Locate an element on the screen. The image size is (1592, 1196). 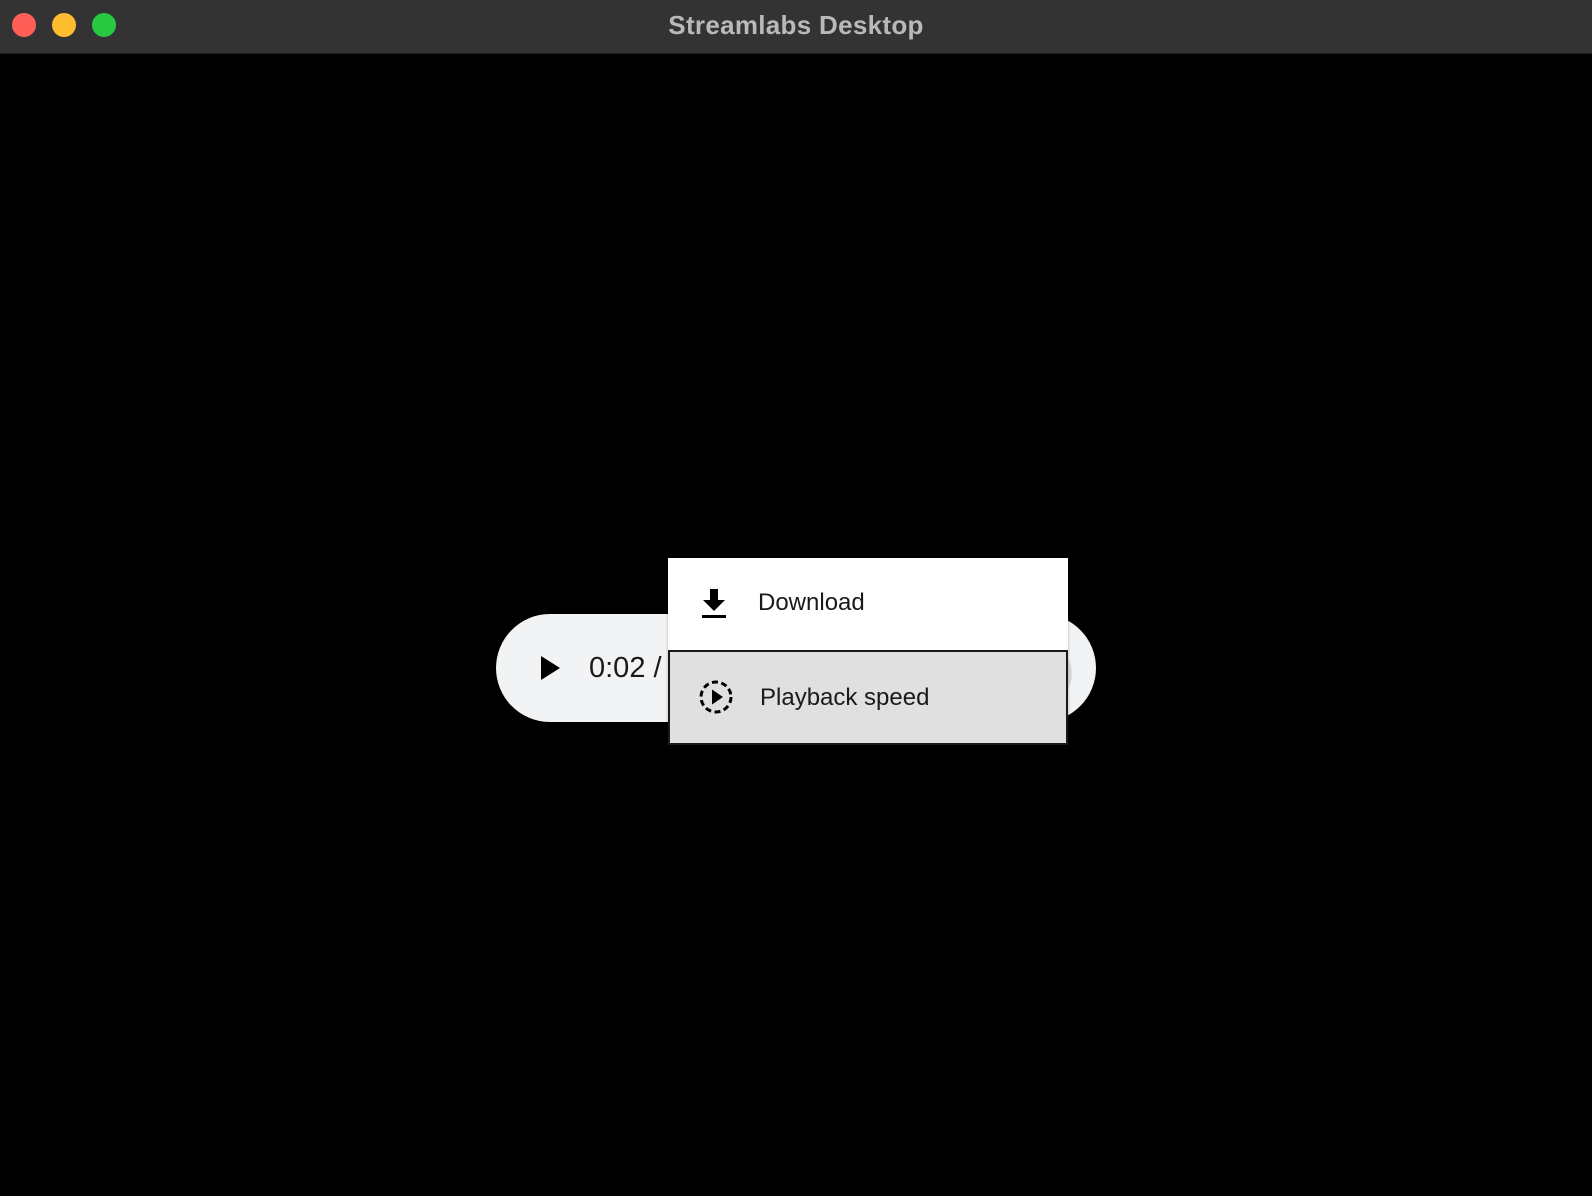
overflow-menu: Download Playback speed is located at coordinates (868, 651).